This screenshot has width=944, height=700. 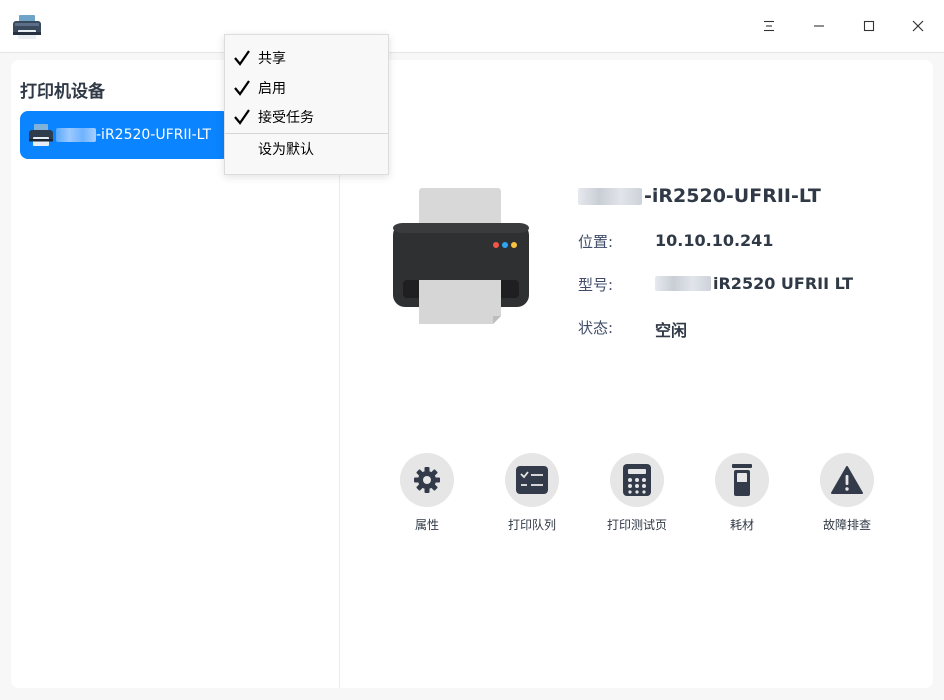 I want to click on hamburger-menu-button, so click(x=769, y=26).